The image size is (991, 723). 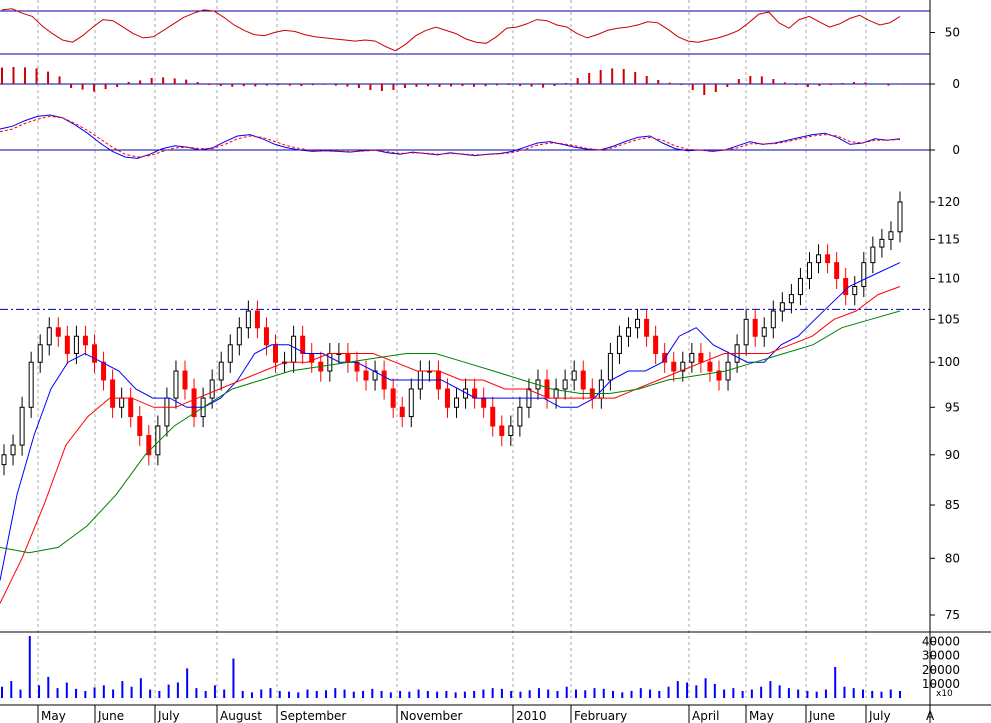 What do you see at coordinates (465, 81) in the screenshot?
I see `histogram-panel` at bounding box center [465, 81].